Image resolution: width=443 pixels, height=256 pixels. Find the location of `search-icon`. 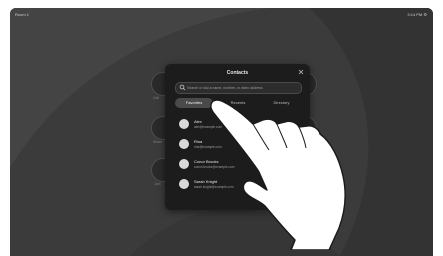

search-icon is located at coordinates (182, 87).